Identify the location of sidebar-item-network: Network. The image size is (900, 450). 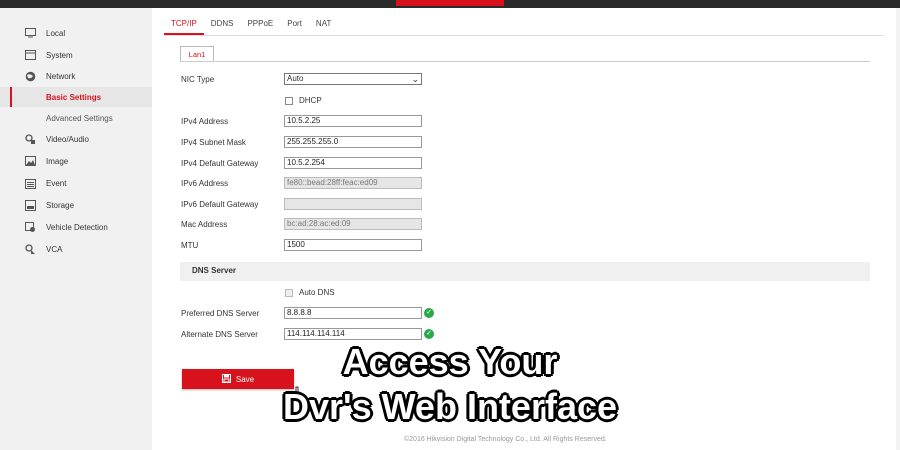
(76, 76).